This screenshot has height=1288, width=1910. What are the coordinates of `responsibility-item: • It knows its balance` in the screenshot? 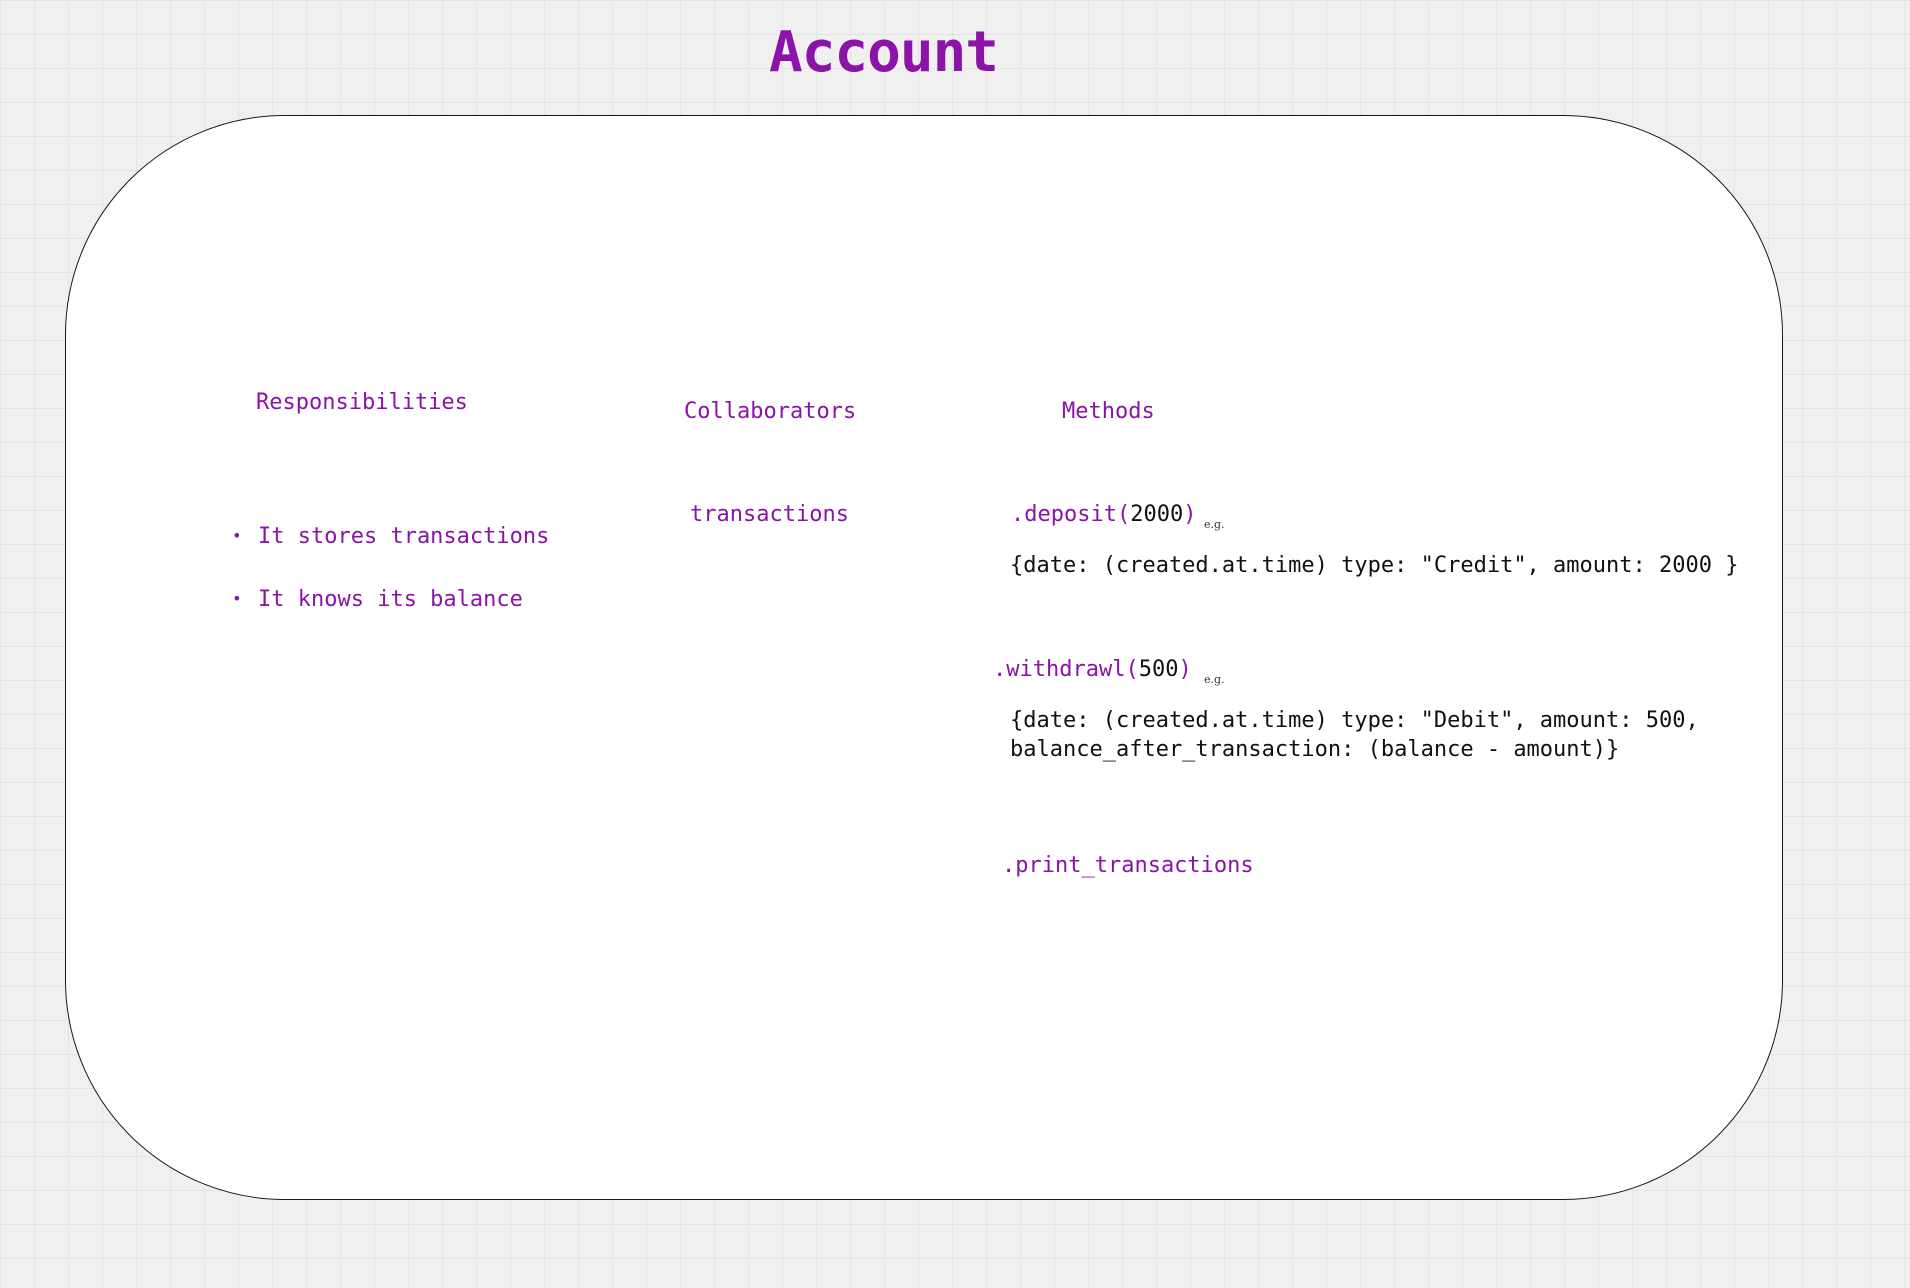 It's located at (377, 599).